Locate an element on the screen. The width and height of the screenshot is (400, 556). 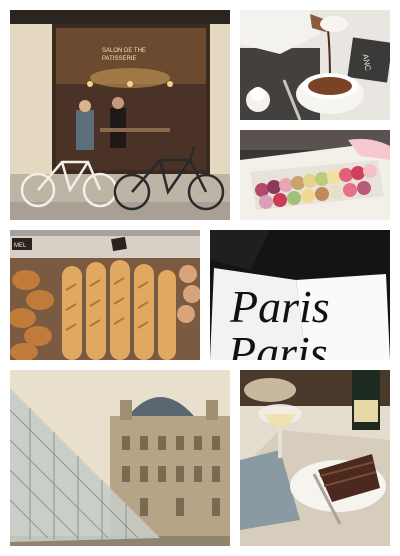
chocolate-cake-photo is located at coordinates (315, 458).